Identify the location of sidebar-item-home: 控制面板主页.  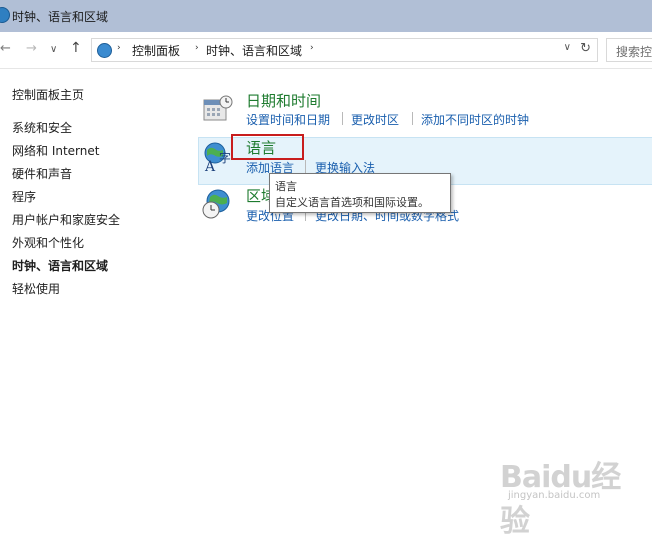
(48, 94).